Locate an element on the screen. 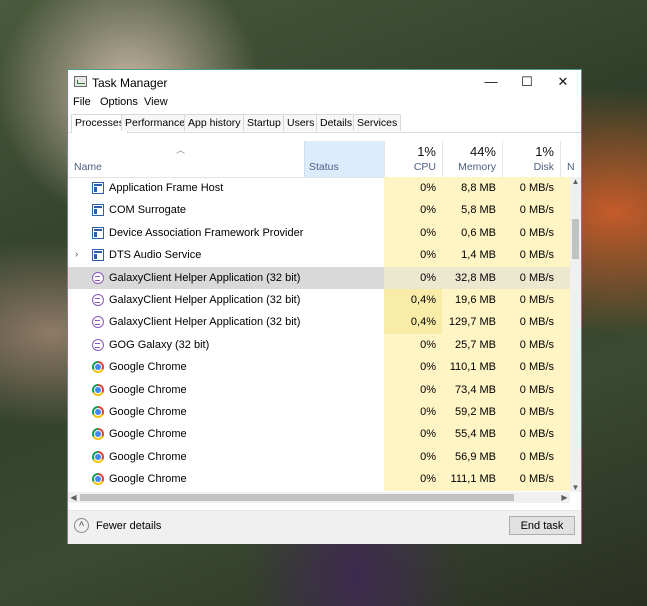 The height and width of the screenshot is (606, 647). table-row: Google Chrome 0% 55,4 MB 0 MB/s is located at coordinates (319, 434).